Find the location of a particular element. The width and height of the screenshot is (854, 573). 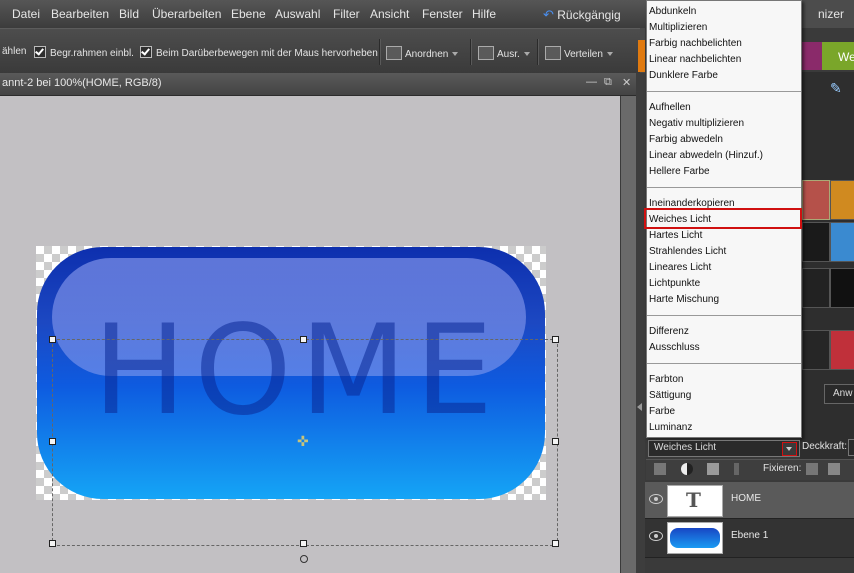

reference-point-icon: ✜ is located at coordinates (303, 441).